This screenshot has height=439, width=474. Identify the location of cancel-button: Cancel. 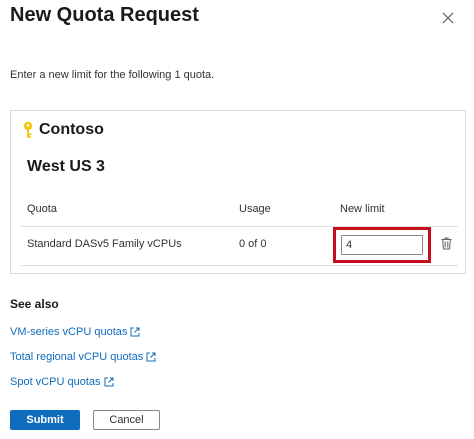
(126, 420).